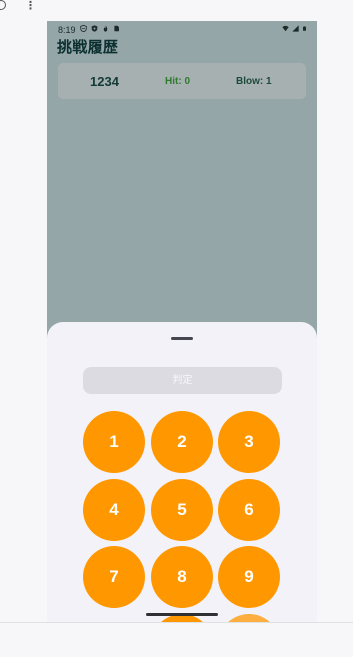  Describe the element at coordinates (3, 5) in the screenshot. I see `clock-icon` at that location.